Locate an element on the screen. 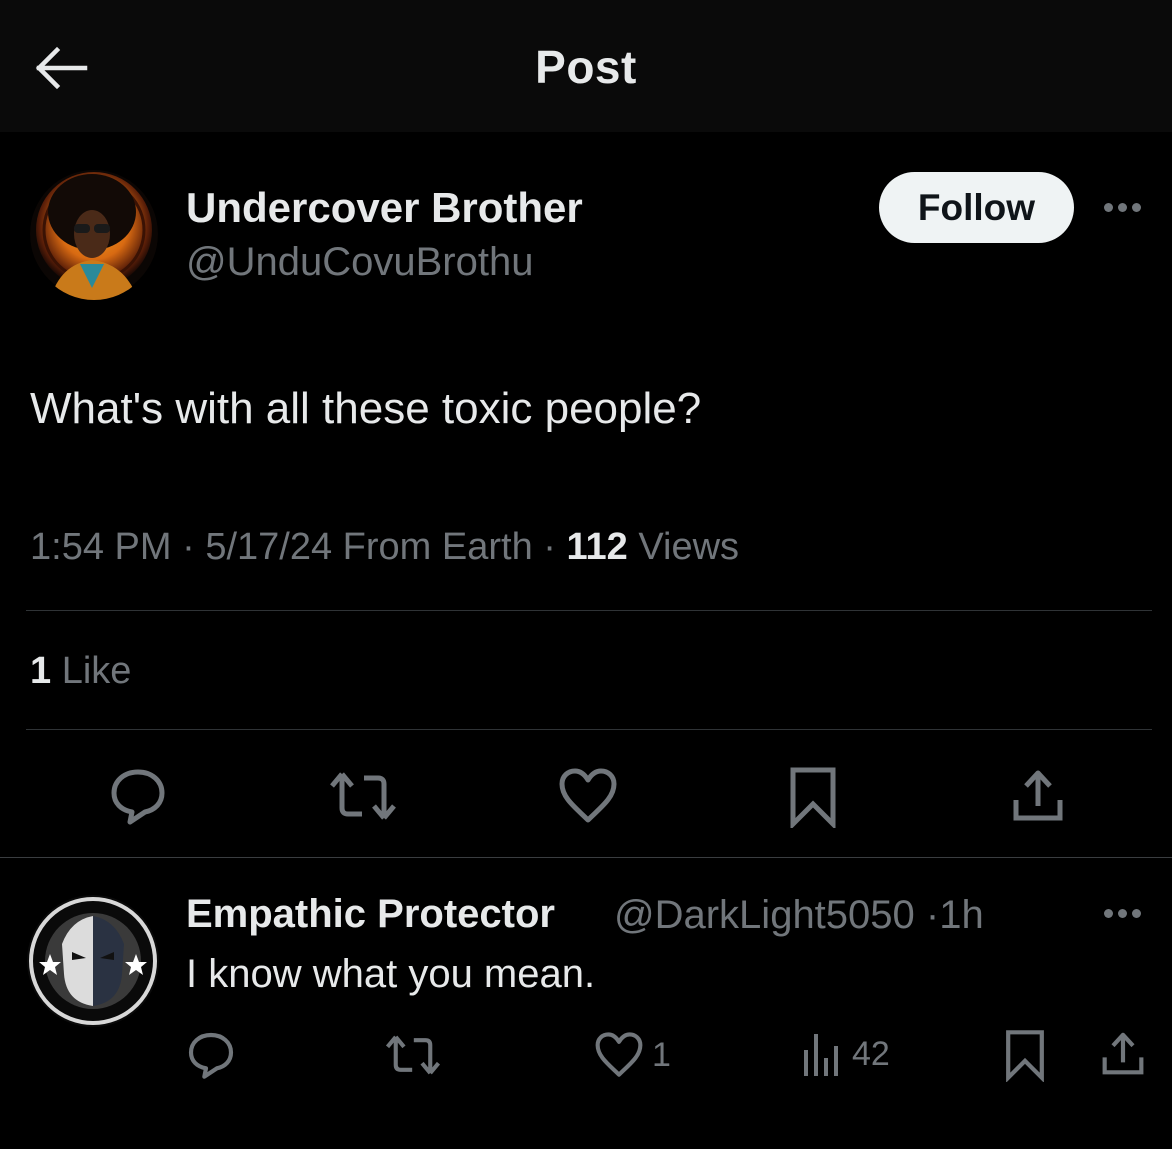 The height and width of the screenshot is (1149, 1172). post-time: 1:54 PM is located at coordinates (101, 547).